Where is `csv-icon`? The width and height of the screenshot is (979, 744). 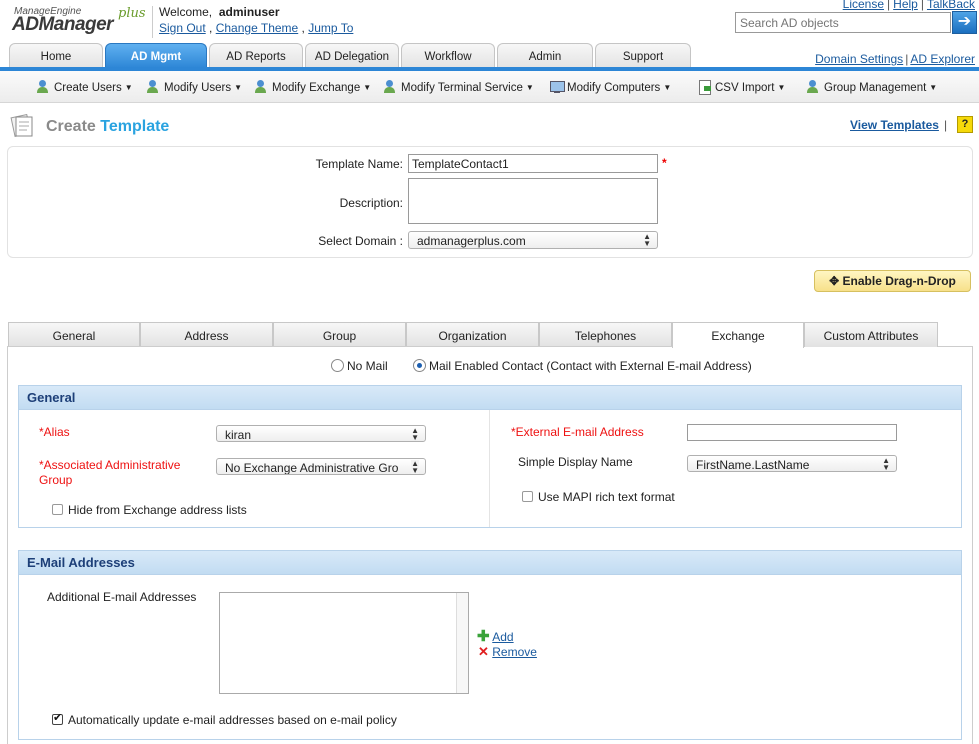
csv-icon is located at coordinates (705, 87).